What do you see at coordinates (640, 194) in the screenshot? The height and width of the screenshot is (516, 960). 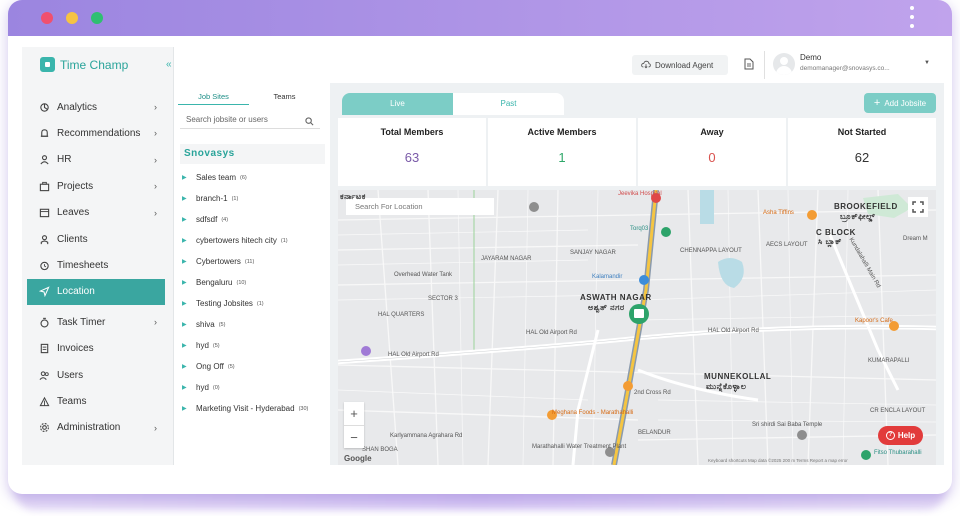 I see `map-poi-label: Jeevika Hospital` at bounding box center [640, 194].